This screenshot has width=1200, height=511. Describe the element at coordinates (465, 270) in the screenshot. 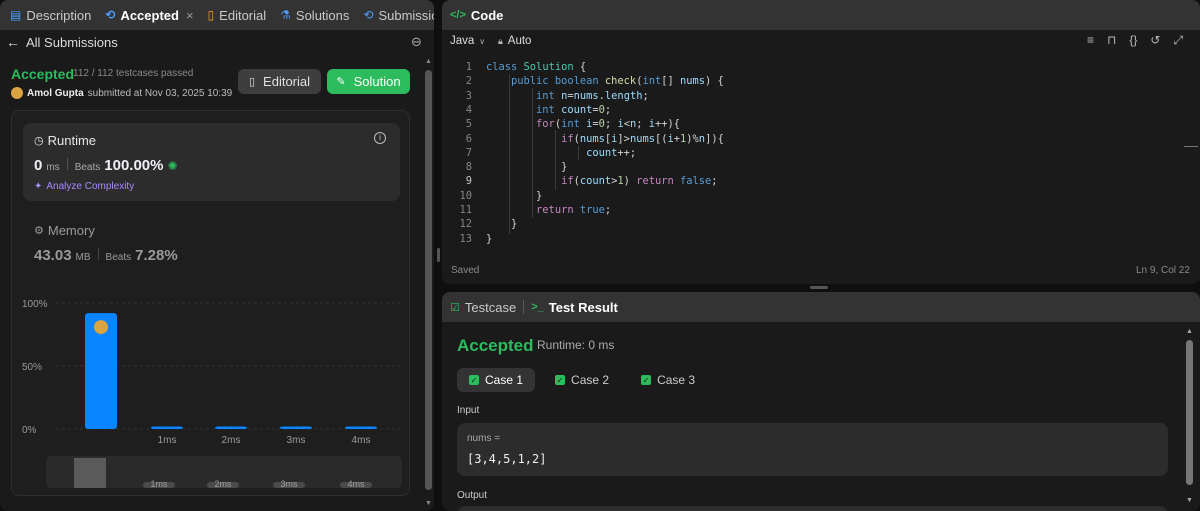

I see `save-status: Saved` at that location.